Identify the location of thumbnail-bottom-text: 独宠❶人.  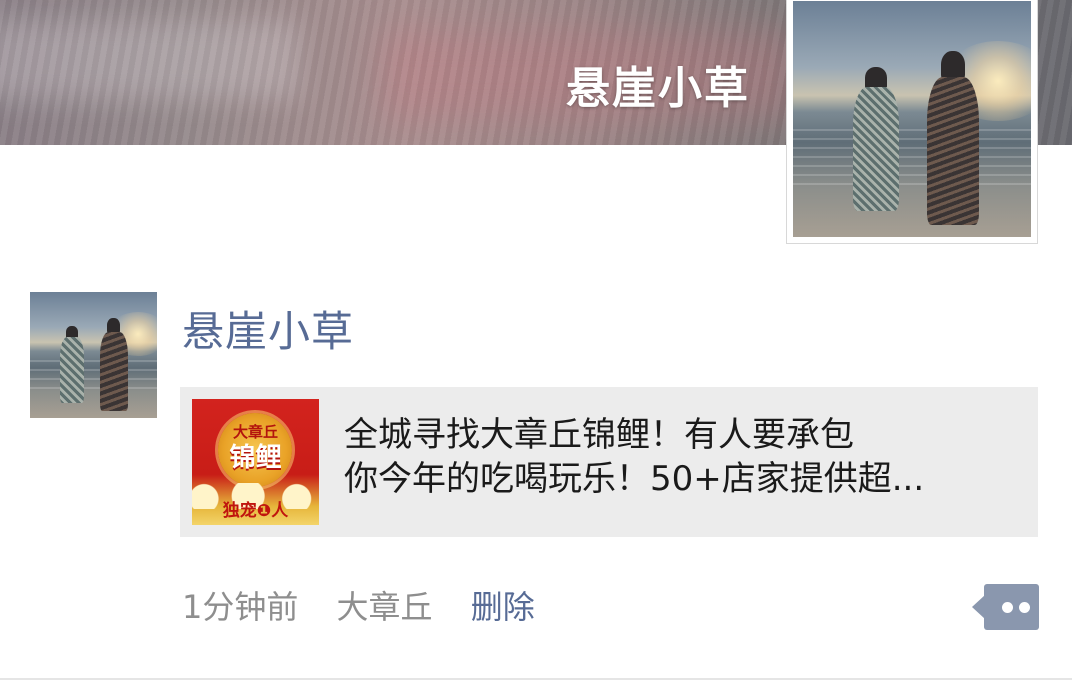
(255, 511).